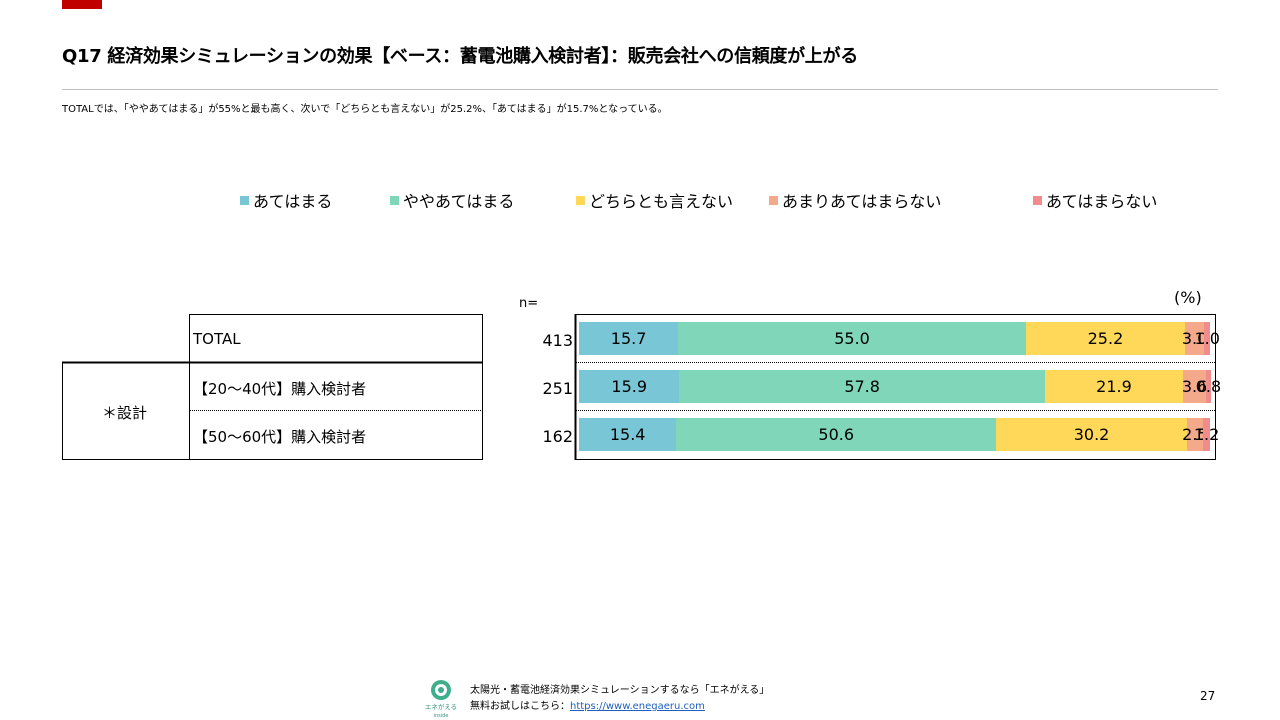 This screenshot has height=720, width=1280. I want to click on data-label-row2-series1: 15.9, so click(629, 386).